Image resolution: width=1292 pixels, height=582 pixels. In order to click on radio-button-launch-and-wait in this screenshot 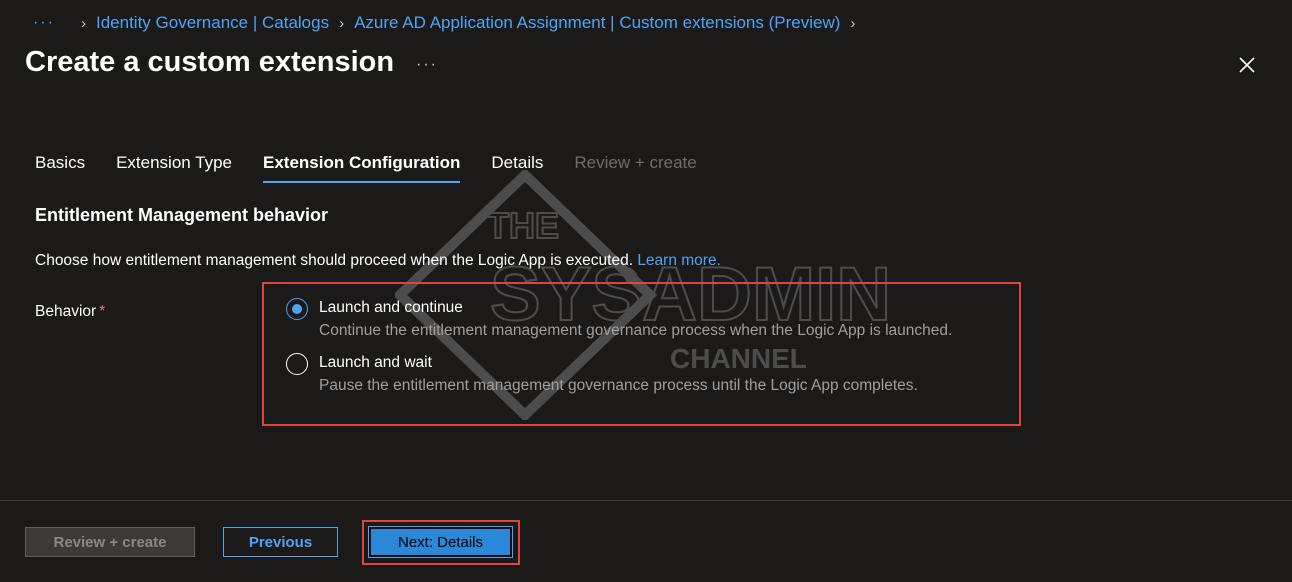, I will do `click(297, 364)`.